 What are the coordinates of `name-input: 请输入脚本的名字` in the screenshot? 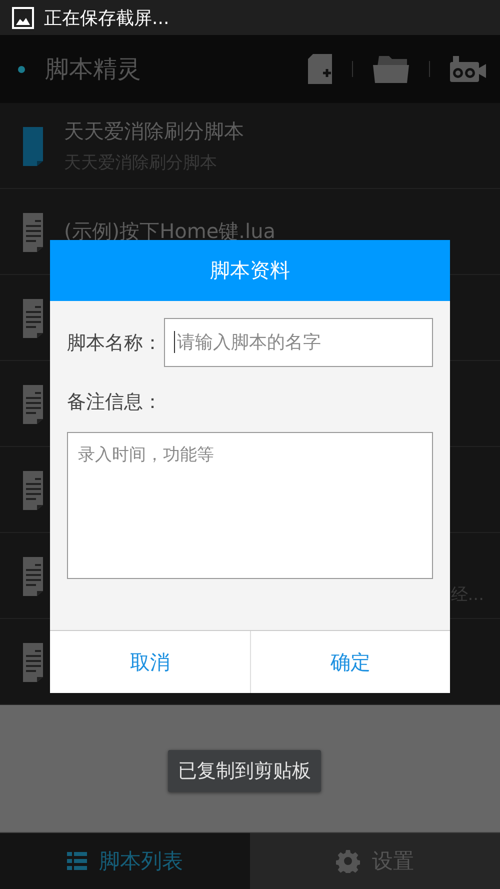 It's located at (298, 342).